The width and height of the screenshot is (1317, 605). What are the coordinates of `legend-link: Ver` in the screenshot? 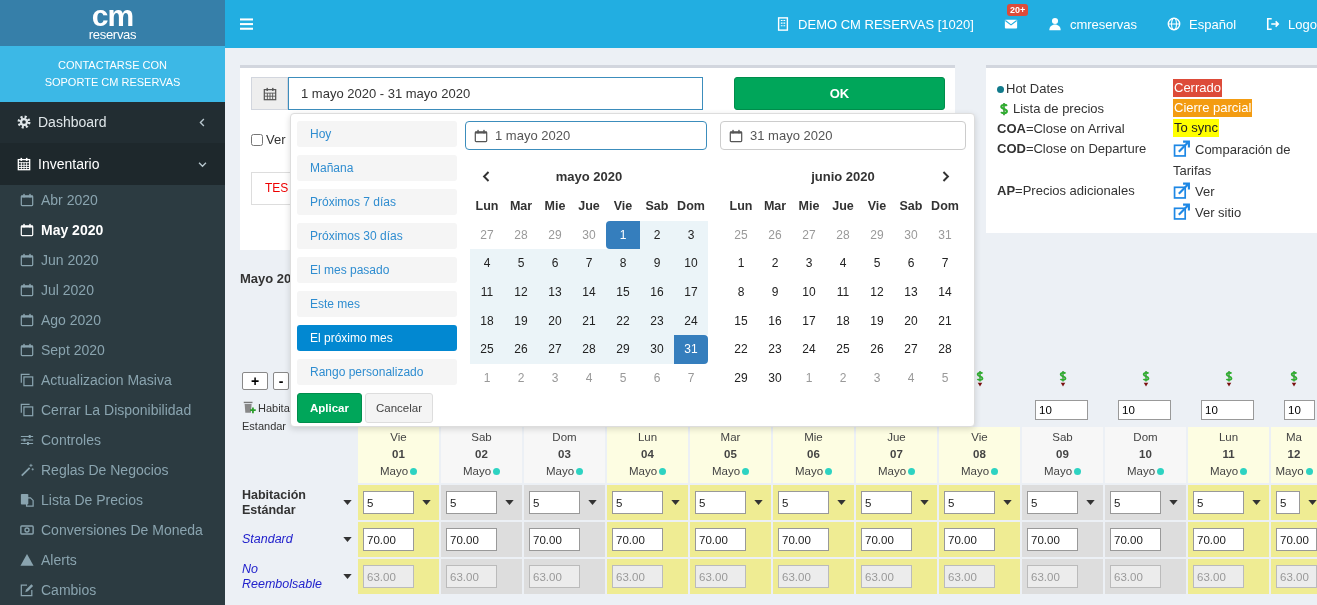 It's located at (1194, 191).